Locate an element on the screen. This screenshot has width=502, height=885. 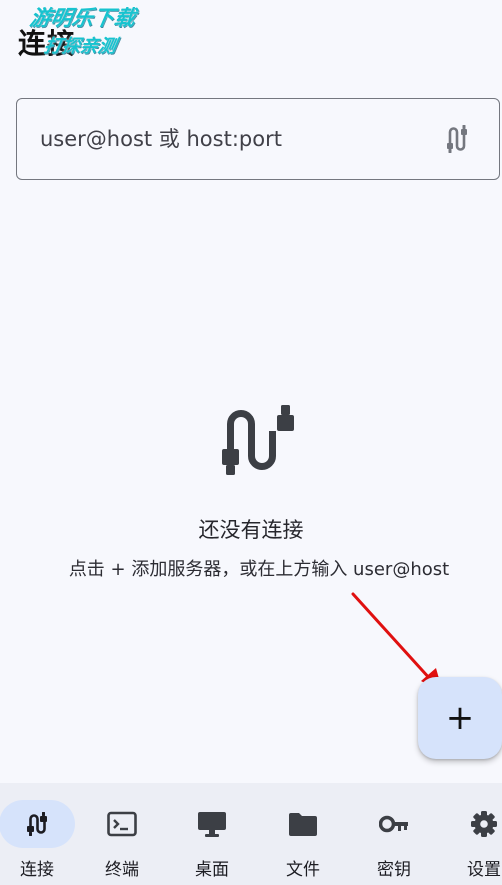
nav-label-settings: 设置 is located at coordinates (484, 870).